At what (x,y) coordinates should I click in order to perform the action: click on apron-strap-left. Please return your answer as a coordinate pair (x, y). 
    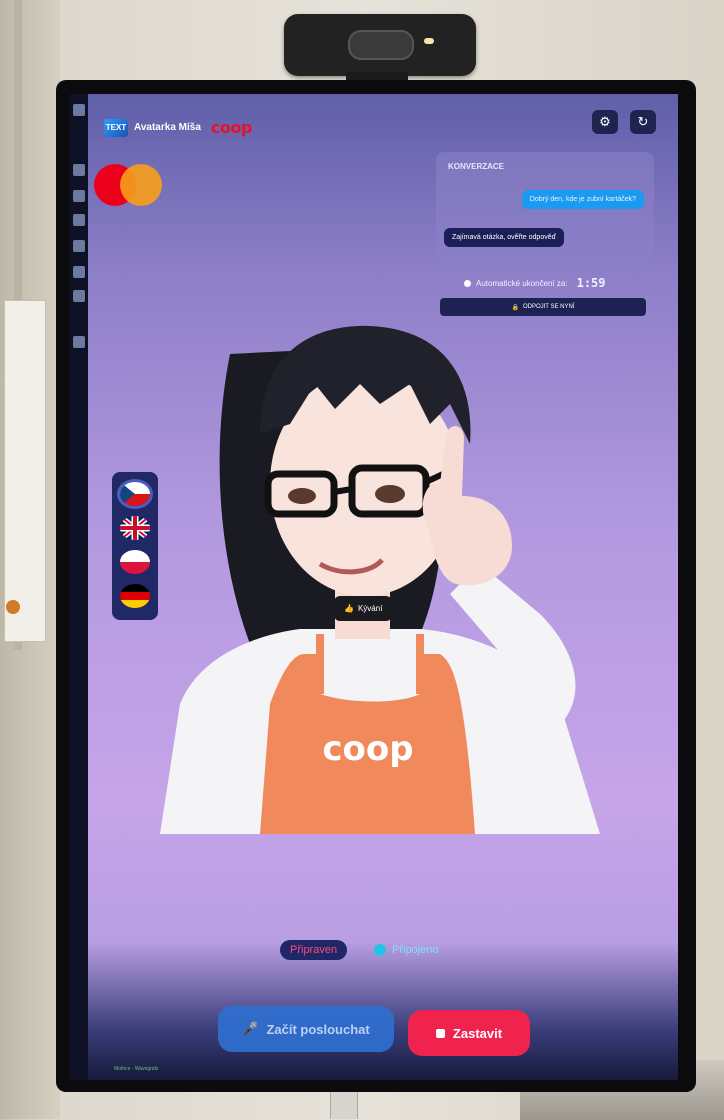
    Looking at the image, I should click on (320, 664).